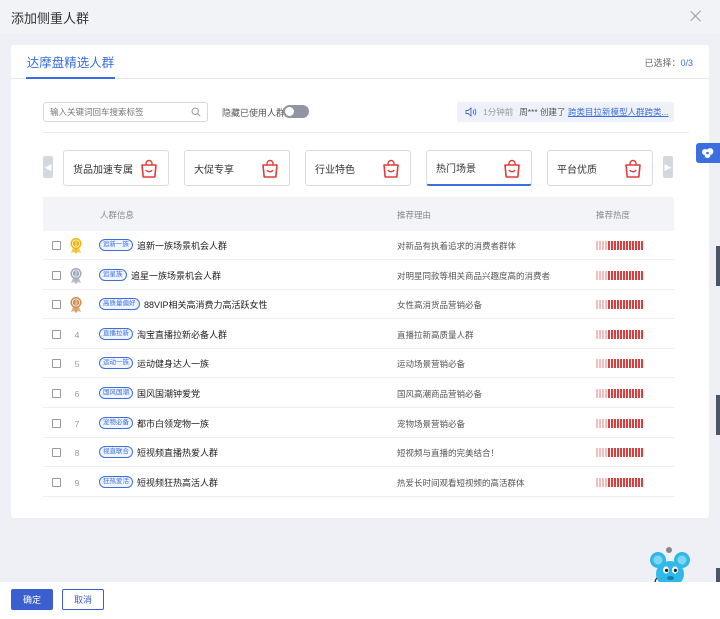 The image size is (720, 619). What do you see at coordinates (708, 153) in the screenshot?
I see `side-float-button` at bounding box center [708, 153].